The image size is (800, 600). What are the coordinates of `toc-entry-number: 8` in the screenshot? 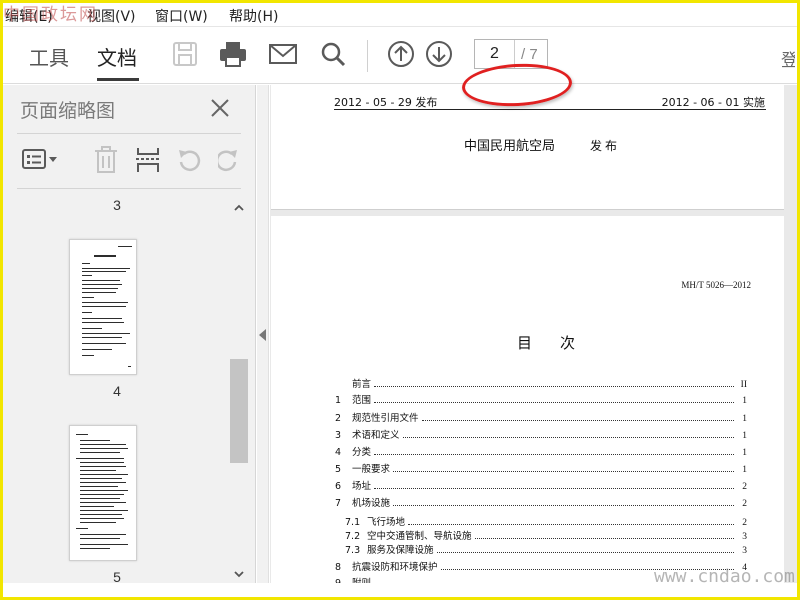 It's located at (338, 567).